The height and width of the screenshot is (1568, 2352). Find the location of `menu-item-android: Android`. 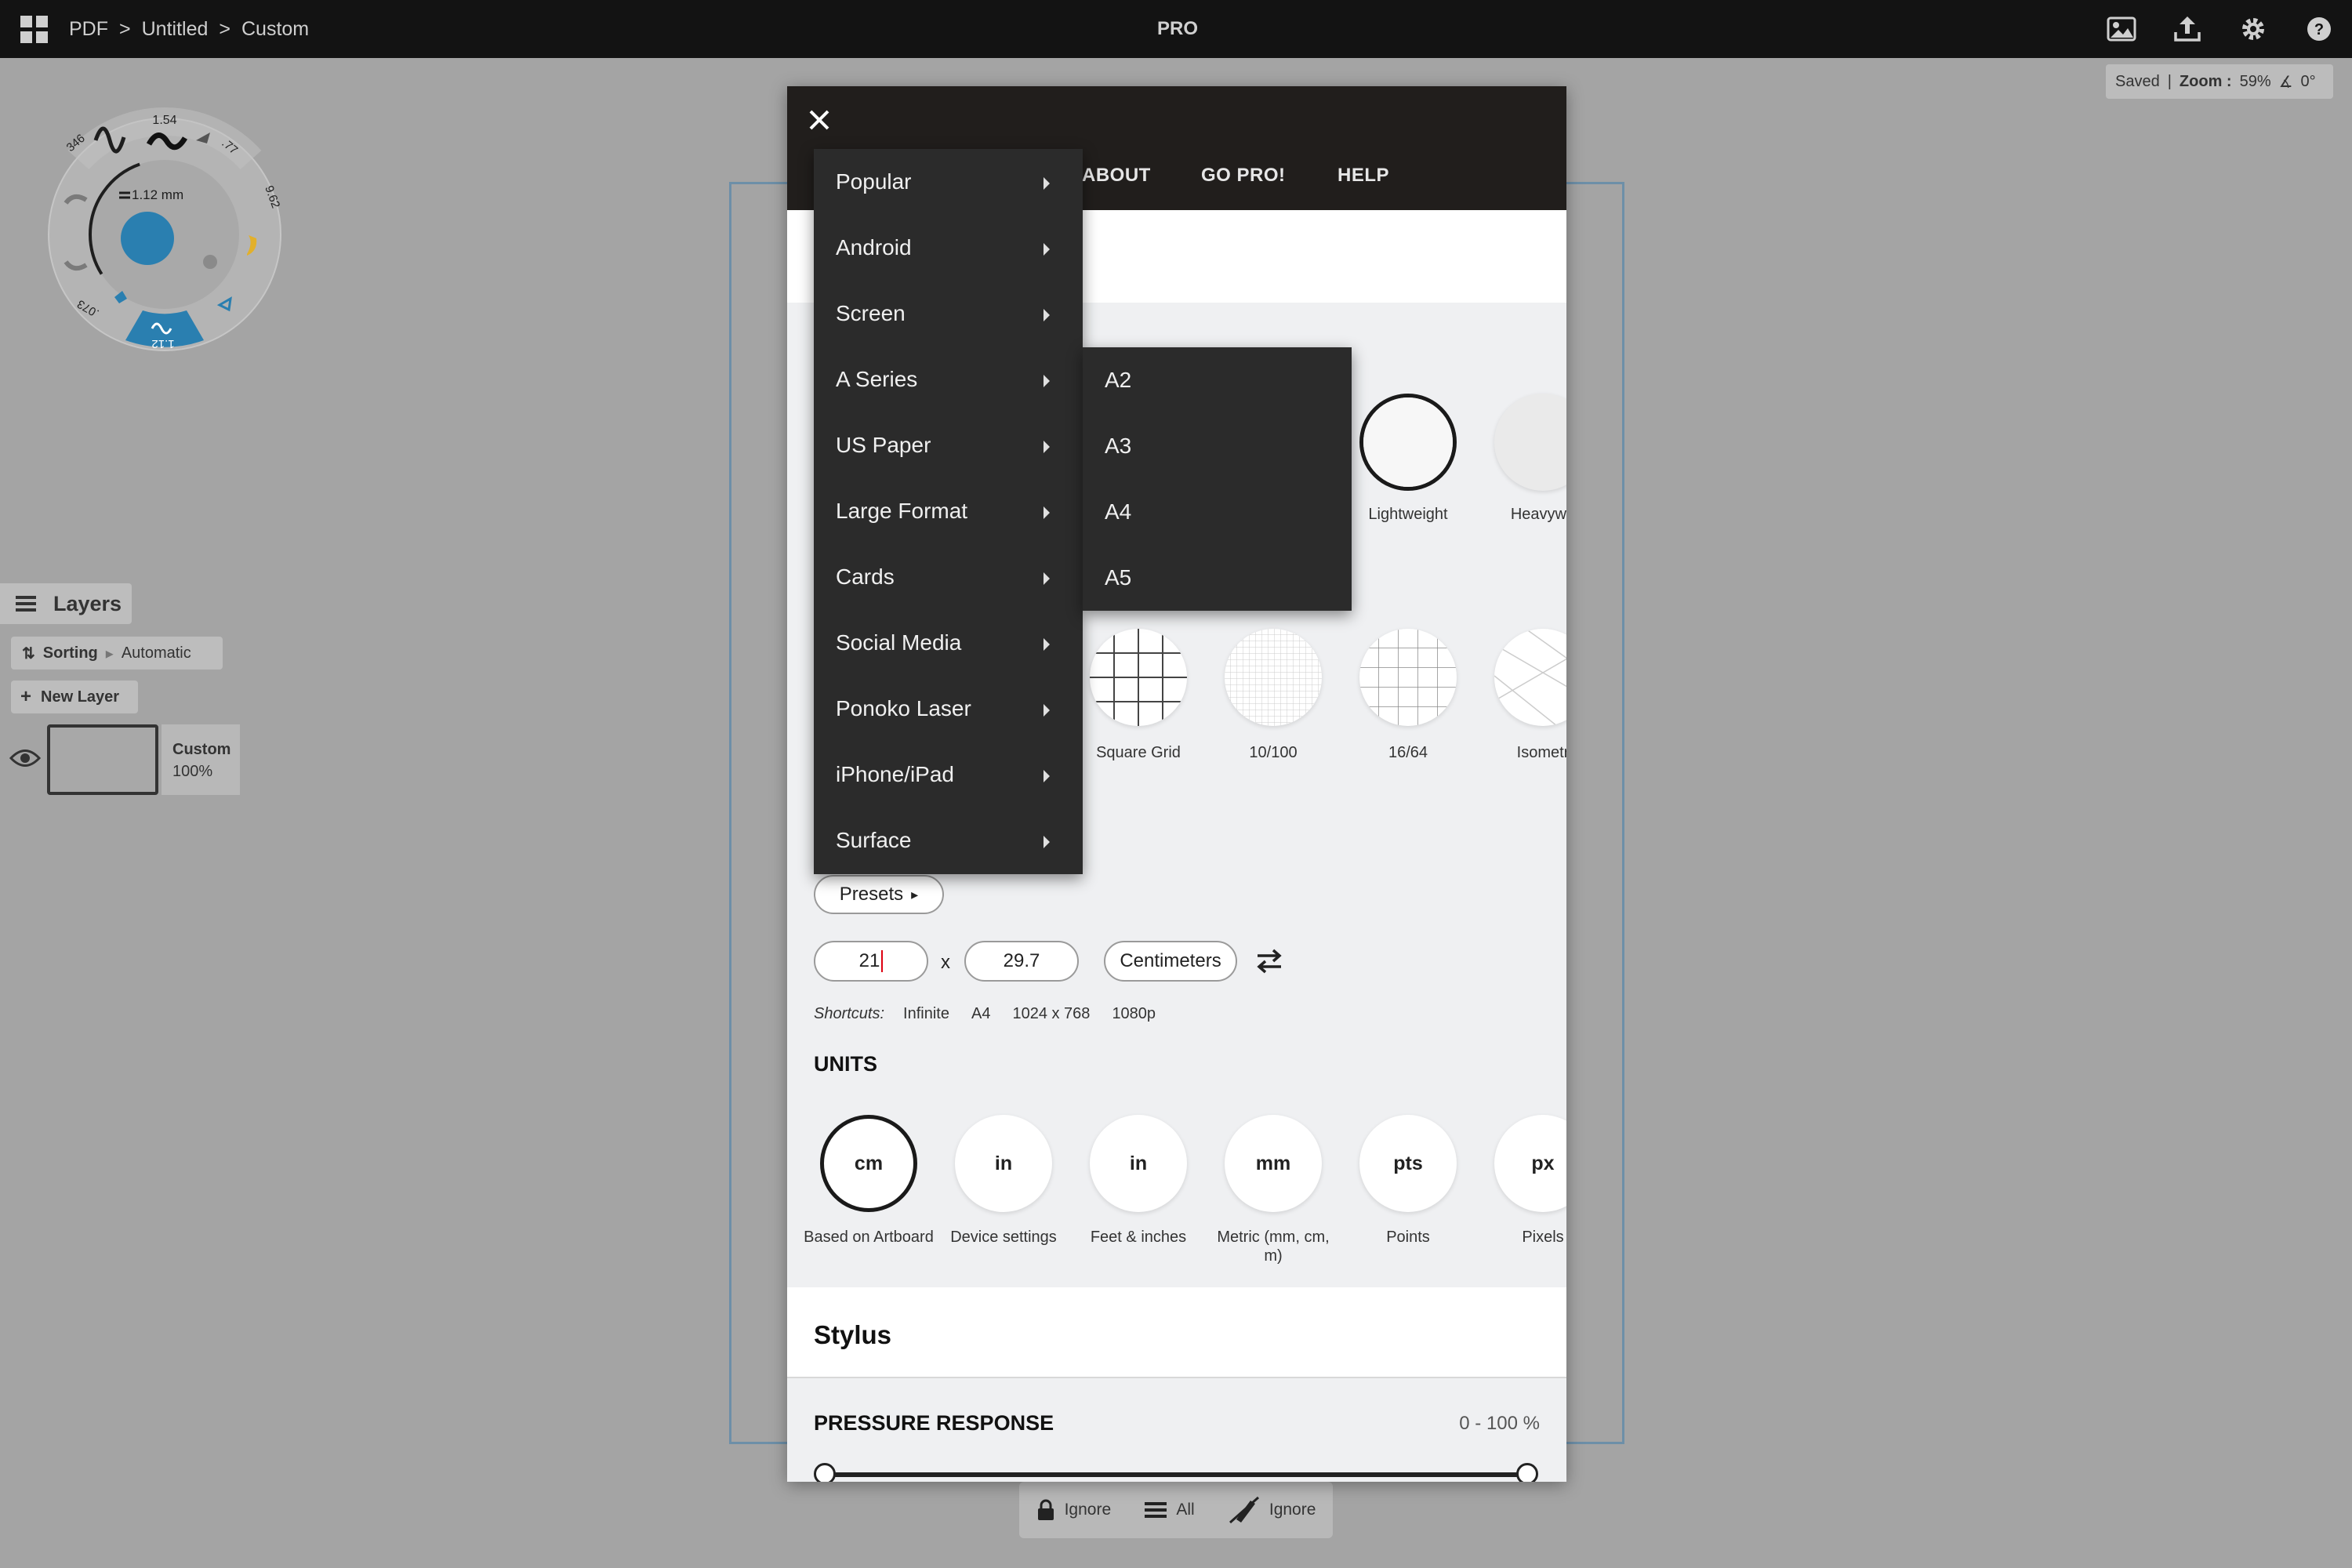

menu-item-android: Android is located at coordinates (948, 248).